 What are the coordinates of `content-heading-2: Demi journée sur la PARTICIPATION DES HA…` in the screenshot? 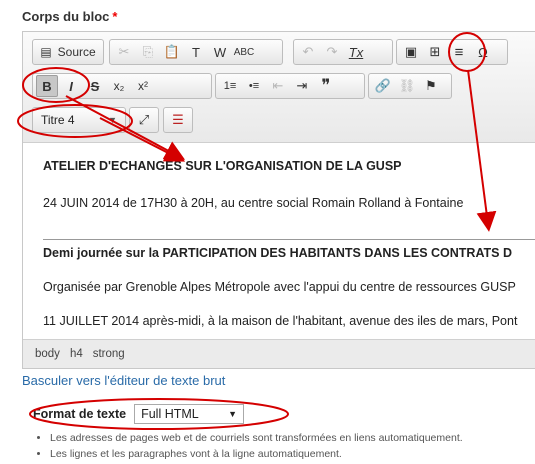 It's located at (278, 253).